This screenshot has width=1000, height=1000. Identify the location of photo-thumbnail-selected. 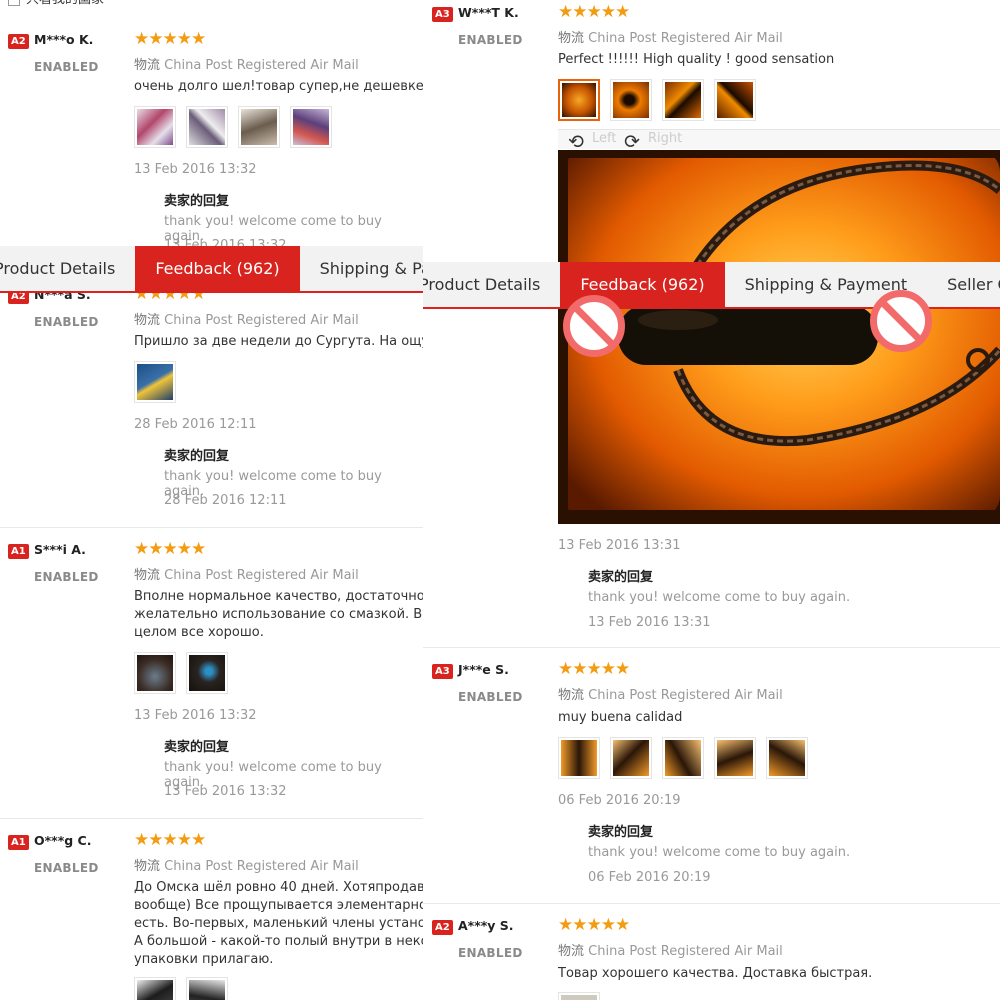
(579, 100).